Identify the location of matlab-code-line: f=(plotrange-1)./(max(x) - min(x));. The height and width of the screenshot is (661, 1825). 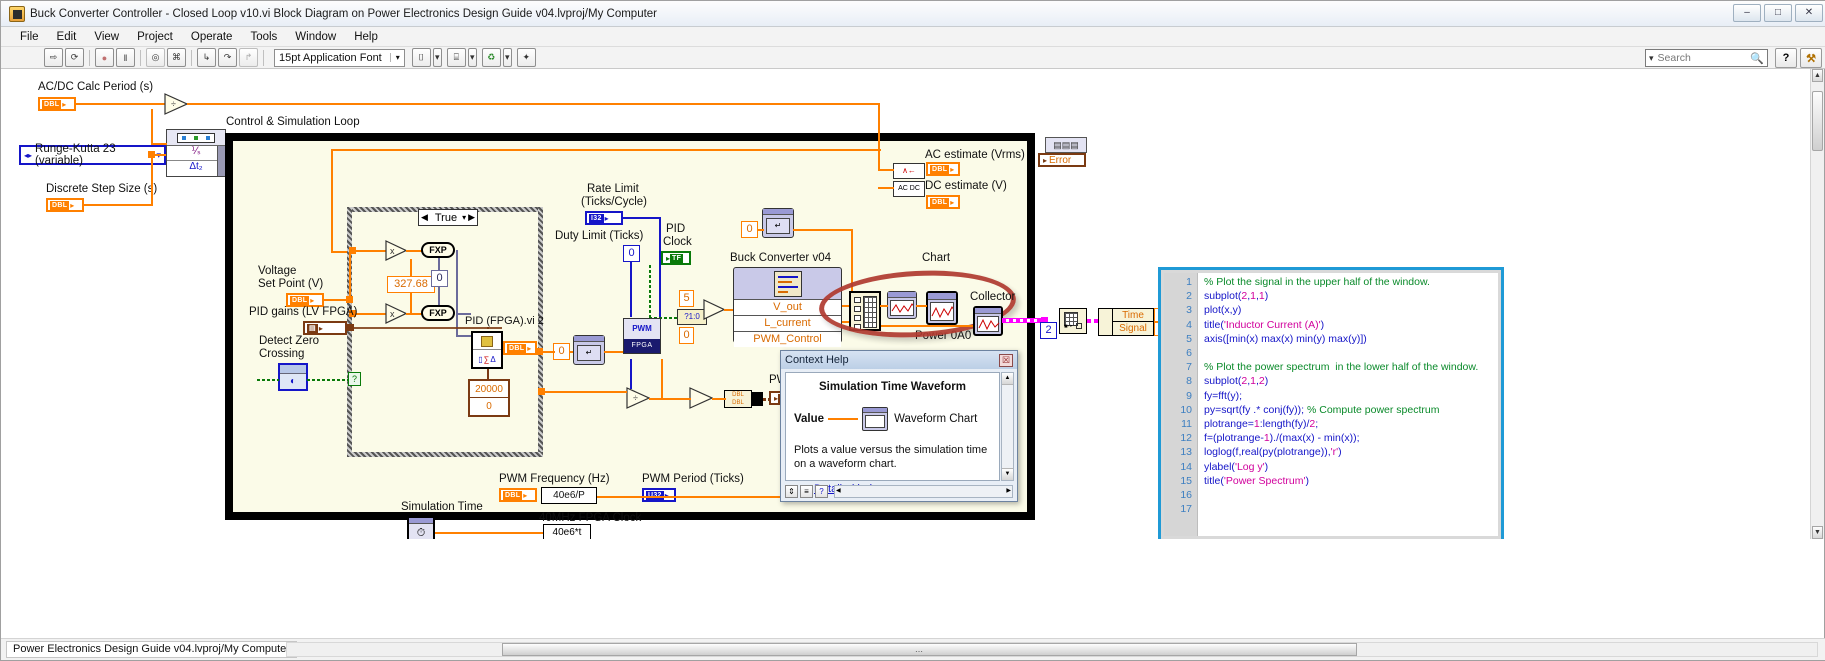
(1351, 438).